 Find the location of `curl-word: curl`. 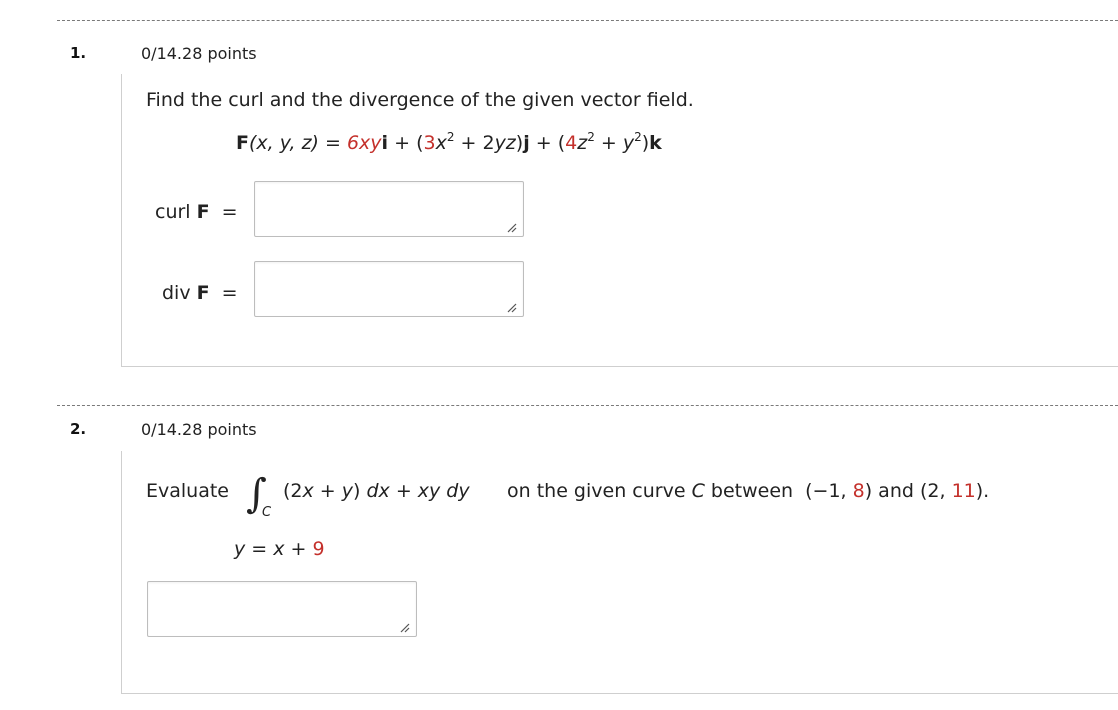

curl-word: curl is located at coordinates (173, 212).